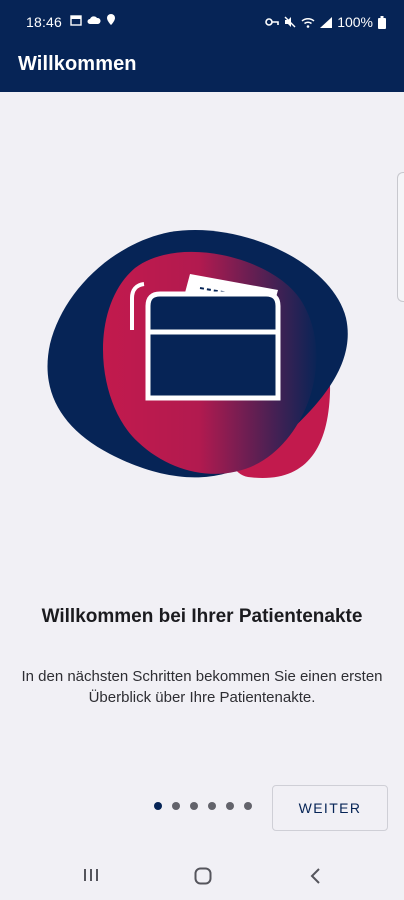  I want to click on next-button: WEITER, so click(330, 808).